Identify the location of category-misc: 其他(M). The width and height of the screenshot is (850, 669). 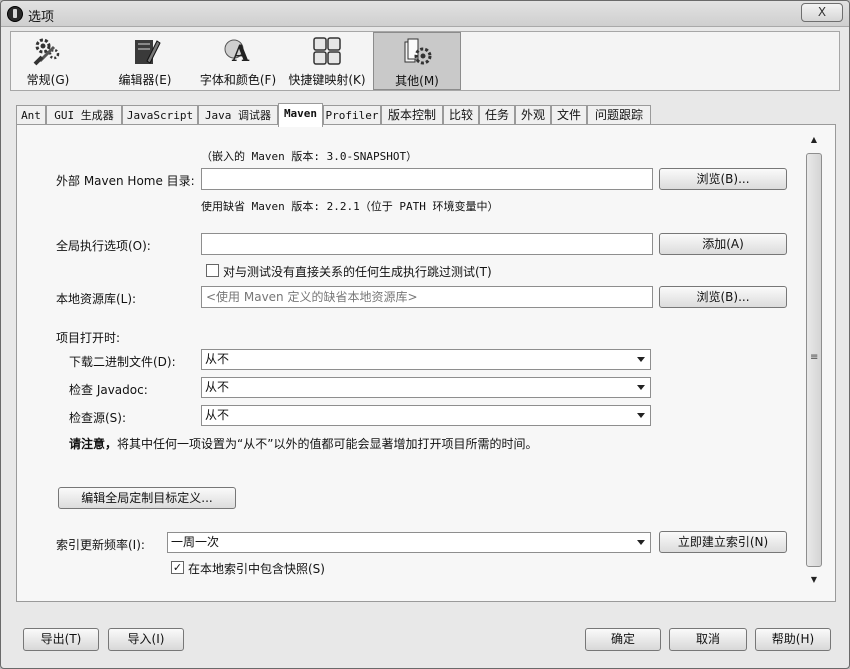
(417, 61).